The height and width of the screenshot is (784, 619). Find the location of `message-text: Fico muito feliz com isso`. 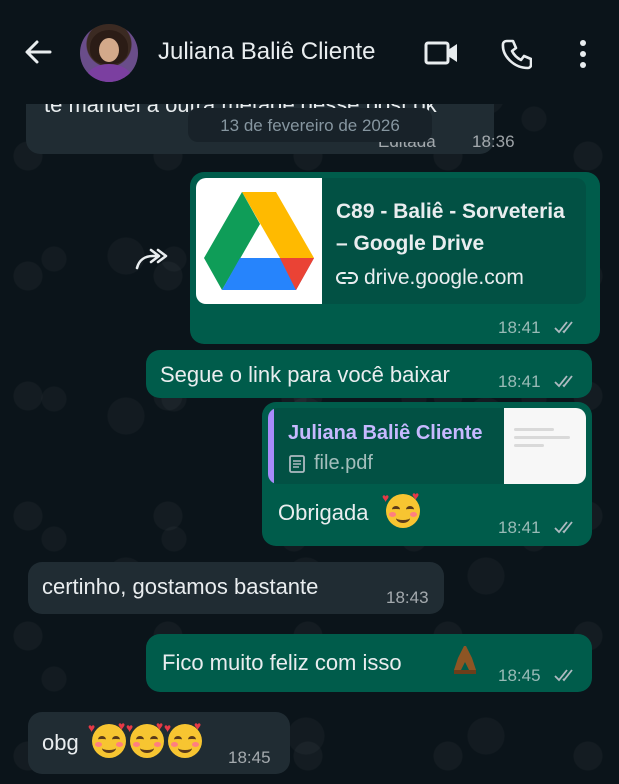

message-text: Fico muito feliz com isso is located at coordinates (282, 662).